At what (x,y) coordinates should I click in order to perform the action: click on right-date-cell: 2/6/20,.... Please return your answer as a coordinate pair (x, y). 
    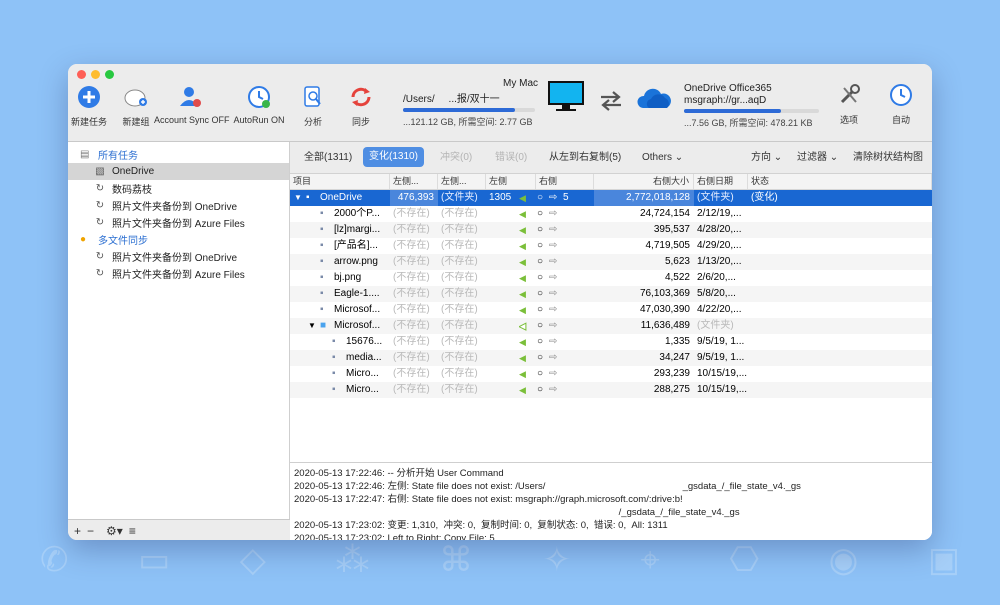
    Looking at the image, I should click on (716, 277).